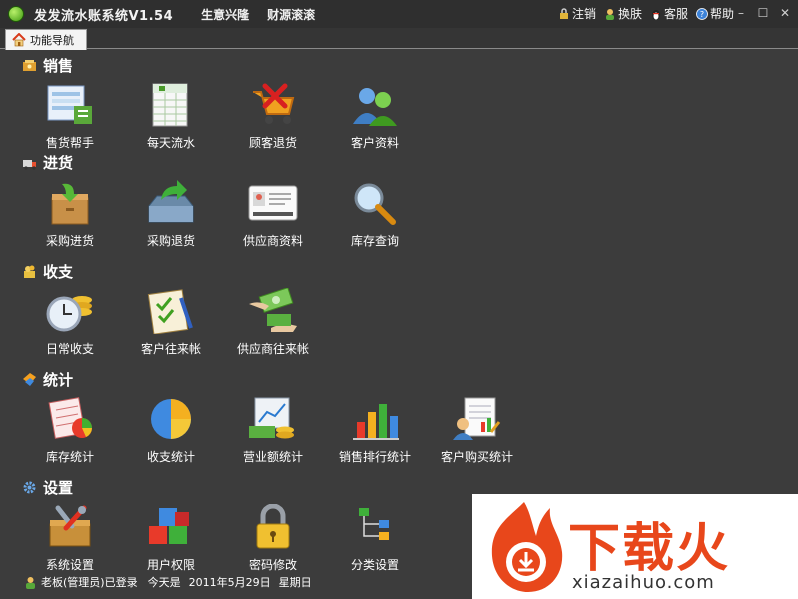 This screenshot has width=798, height=599. What do you see at coordinates (376, 422) in the screenshot?
I see `bar-chart-icon` at bounding box center [376, 422].